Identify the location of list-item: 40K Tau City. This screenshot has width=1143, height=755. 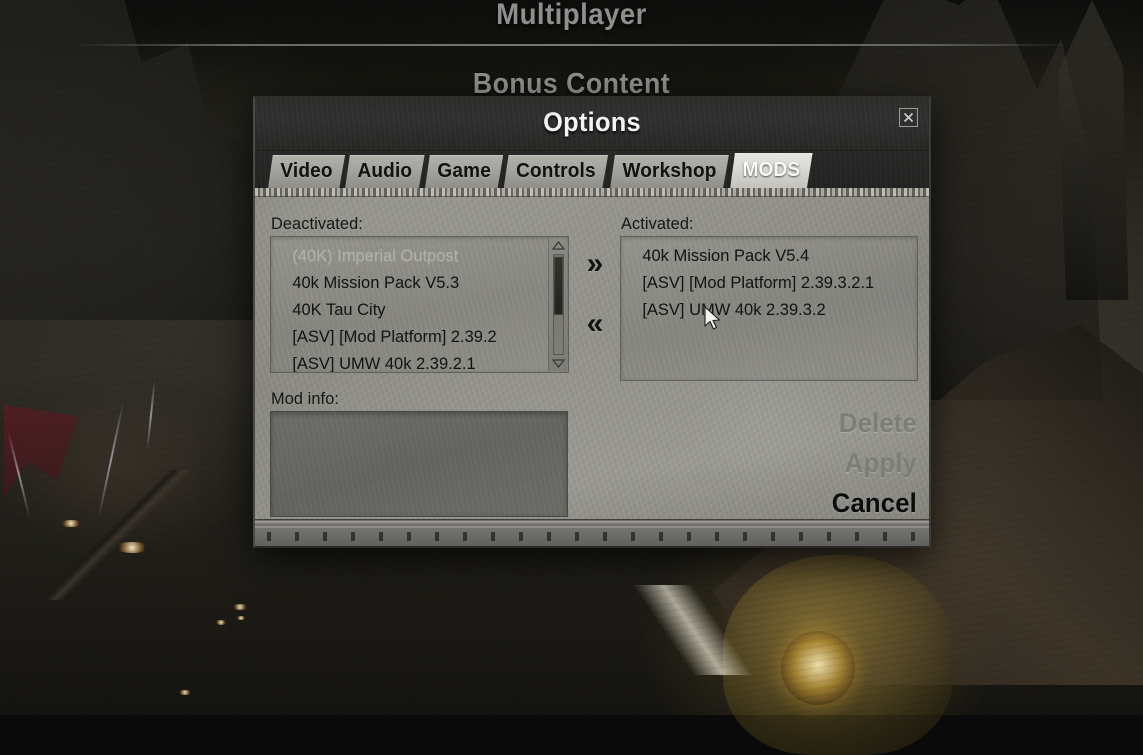
(415, 309).